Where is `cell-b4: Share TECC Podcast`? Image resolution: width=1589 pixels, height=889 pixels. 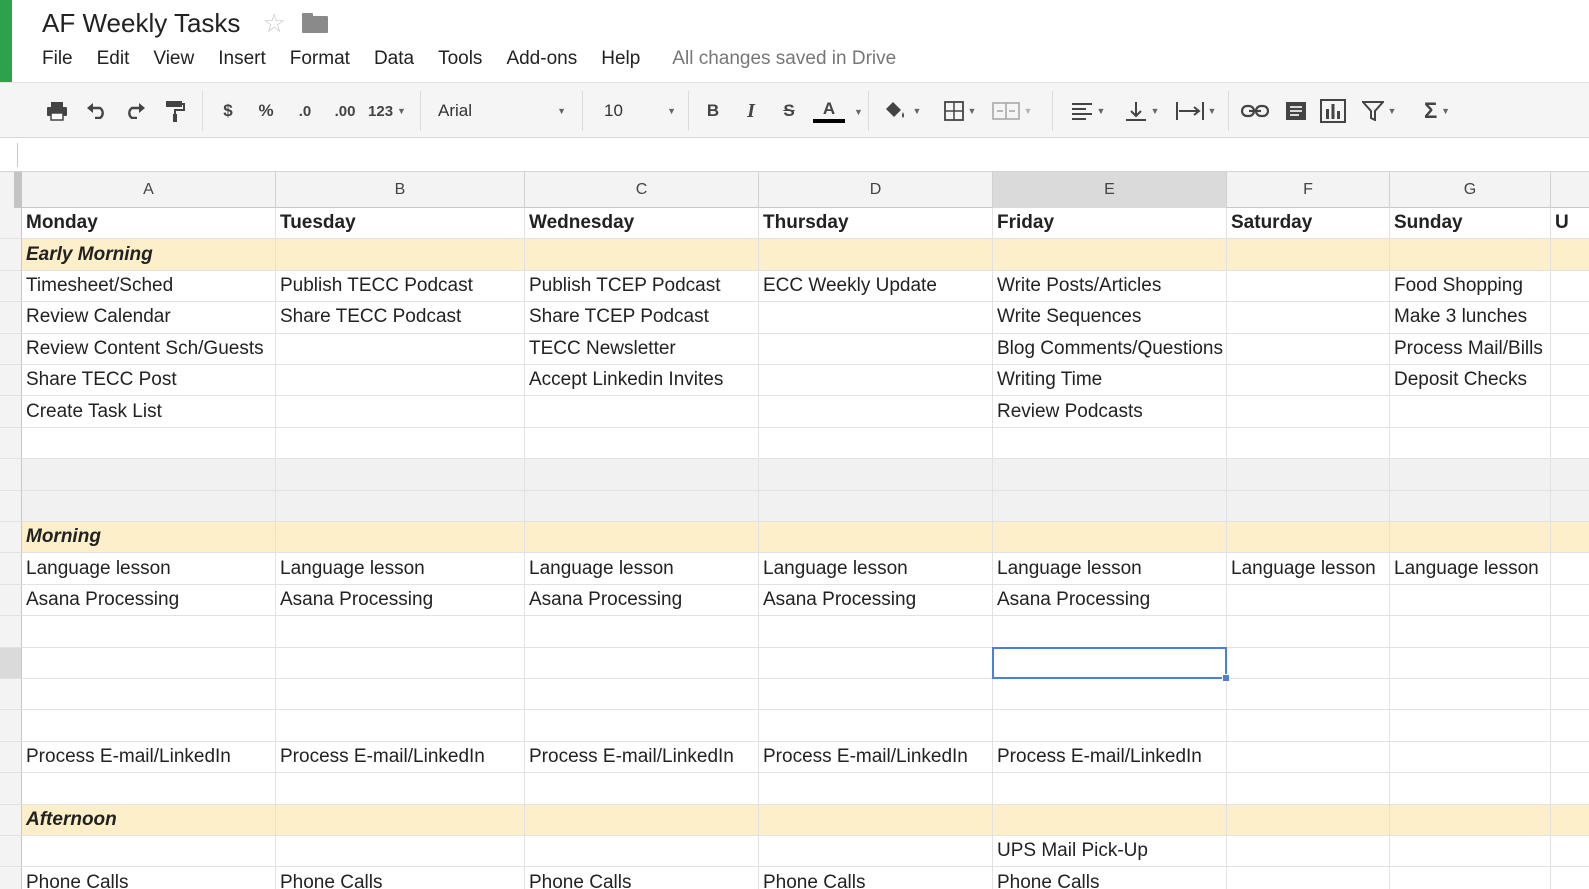 cell-b4: Share TECC Podcast is located at coordinates (400, 318).